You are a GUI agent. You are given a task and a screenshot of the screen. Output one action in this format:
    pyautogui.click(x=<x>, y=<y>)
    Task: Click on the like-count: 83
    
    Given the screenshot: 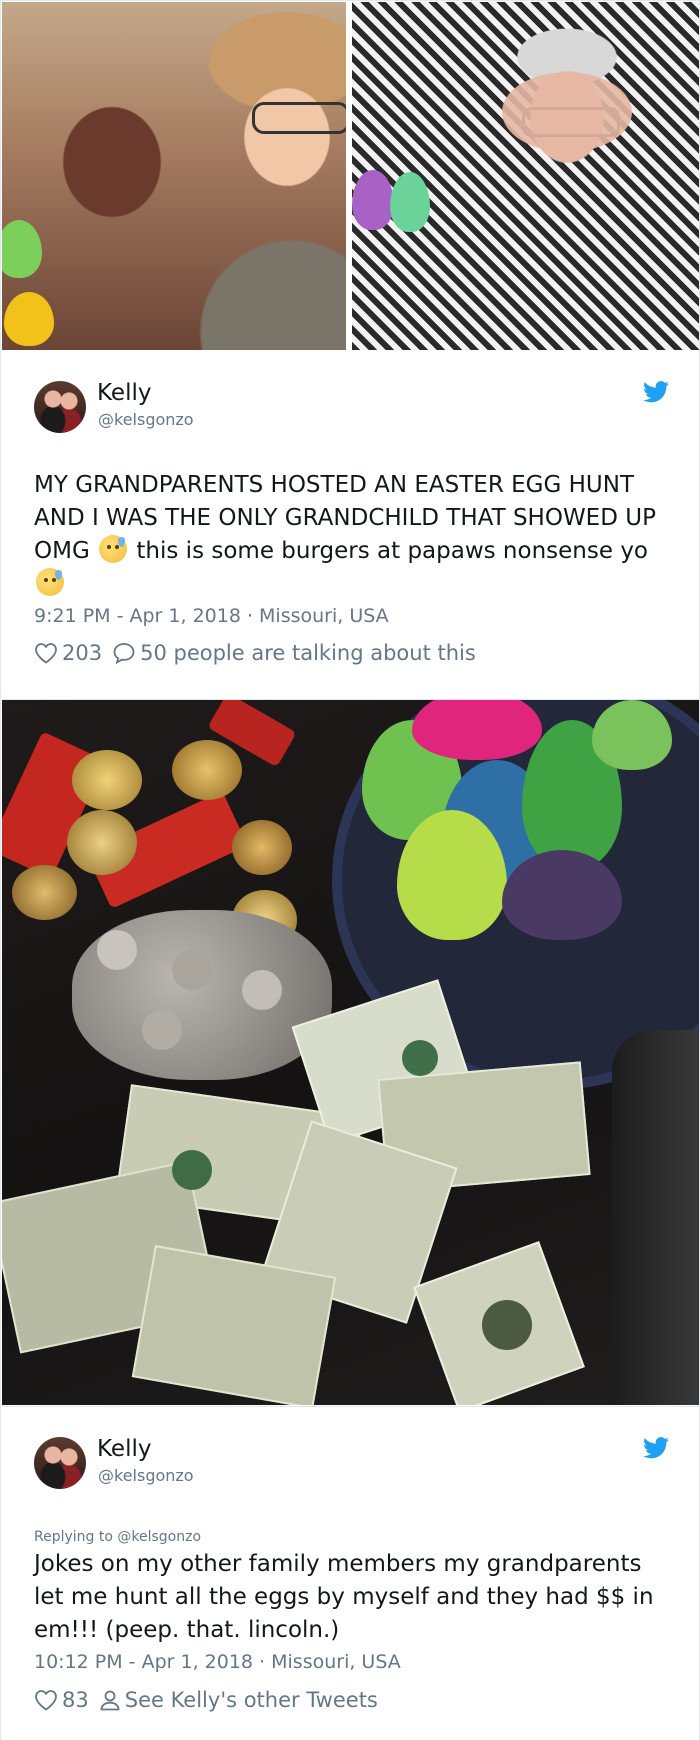 What is the action you would take?
    pyautogui.click(x=75, y=1700)
    